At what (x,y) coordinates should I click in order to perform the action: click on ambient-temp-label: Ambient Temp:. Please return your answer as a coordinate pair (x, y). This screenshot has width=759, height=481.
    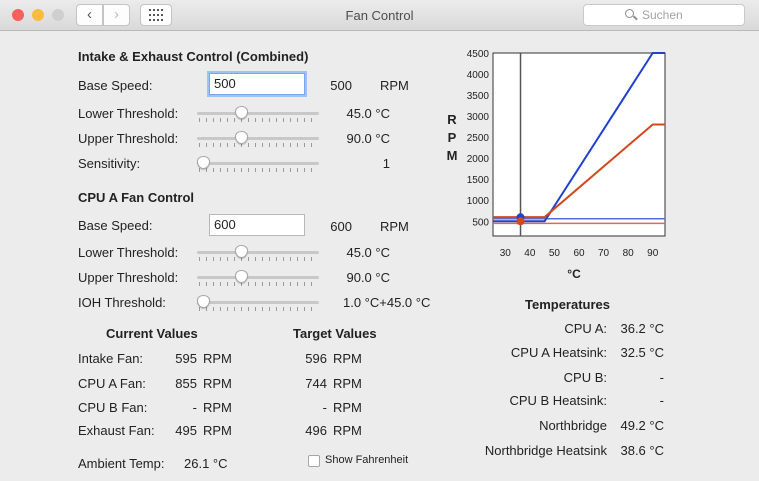
    Looking at the image, I should click on (121, 463).